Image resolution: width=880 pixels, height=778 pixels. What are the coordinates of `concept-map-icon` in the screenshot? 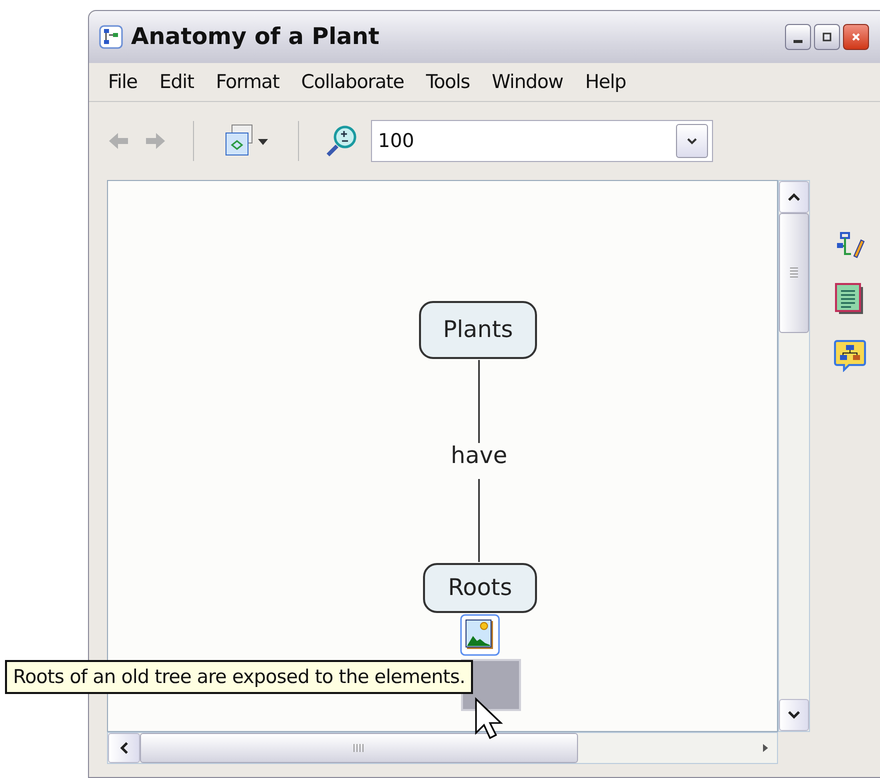 It's located at (111, 37).